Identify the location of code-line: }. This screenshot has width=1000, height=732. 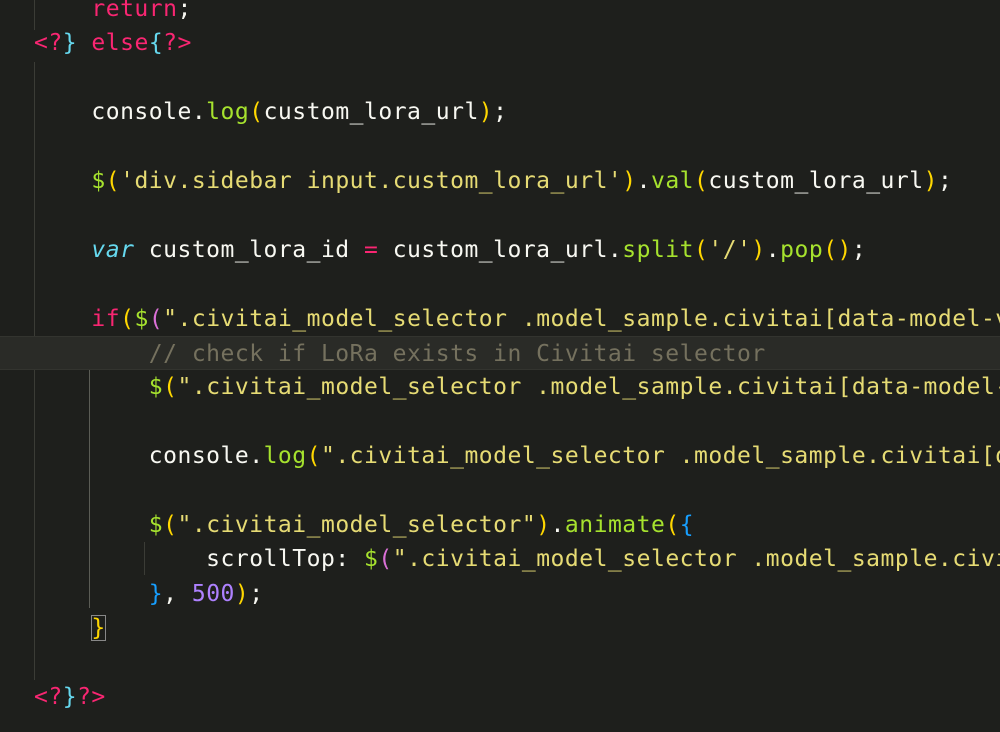
(500, 628).